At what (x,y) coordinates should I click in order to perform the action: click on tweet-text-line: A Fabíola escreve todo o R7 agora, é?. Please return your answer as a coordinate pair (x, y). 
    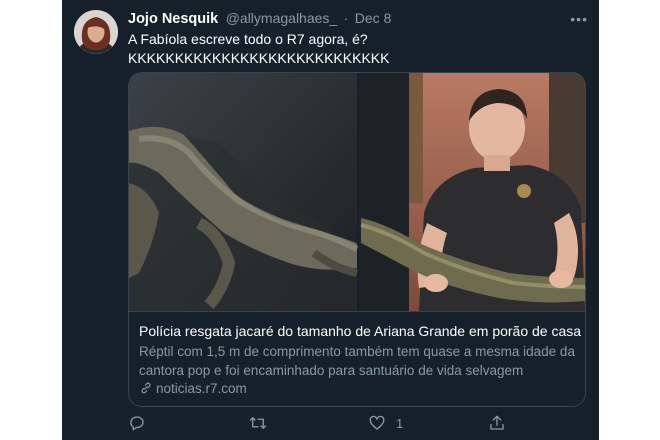
    Looking at the image, I should click on (248, 39).